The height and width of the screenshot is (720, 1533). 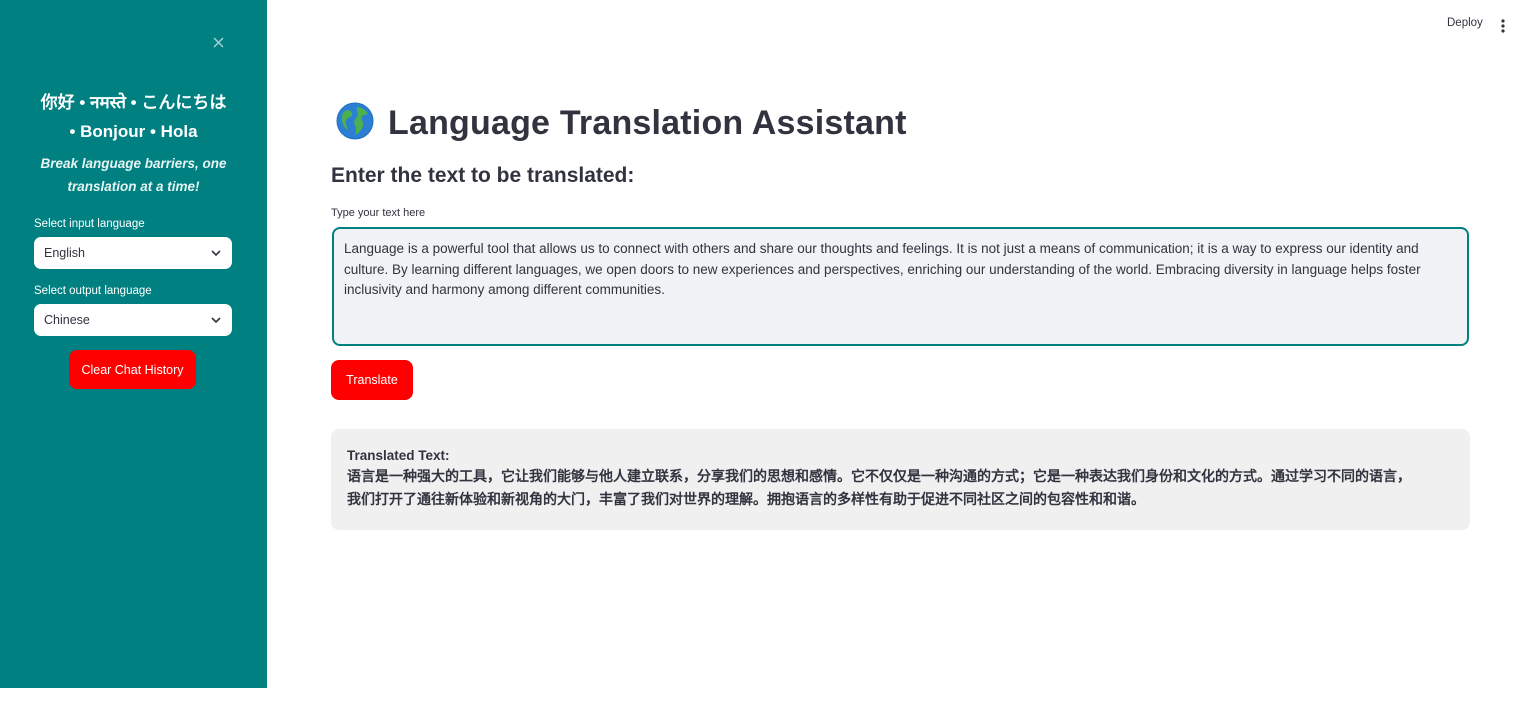 I want to click on greeting-line-1: 你好 • नमस्ते • こんにちは, so click(x=133, y=102).